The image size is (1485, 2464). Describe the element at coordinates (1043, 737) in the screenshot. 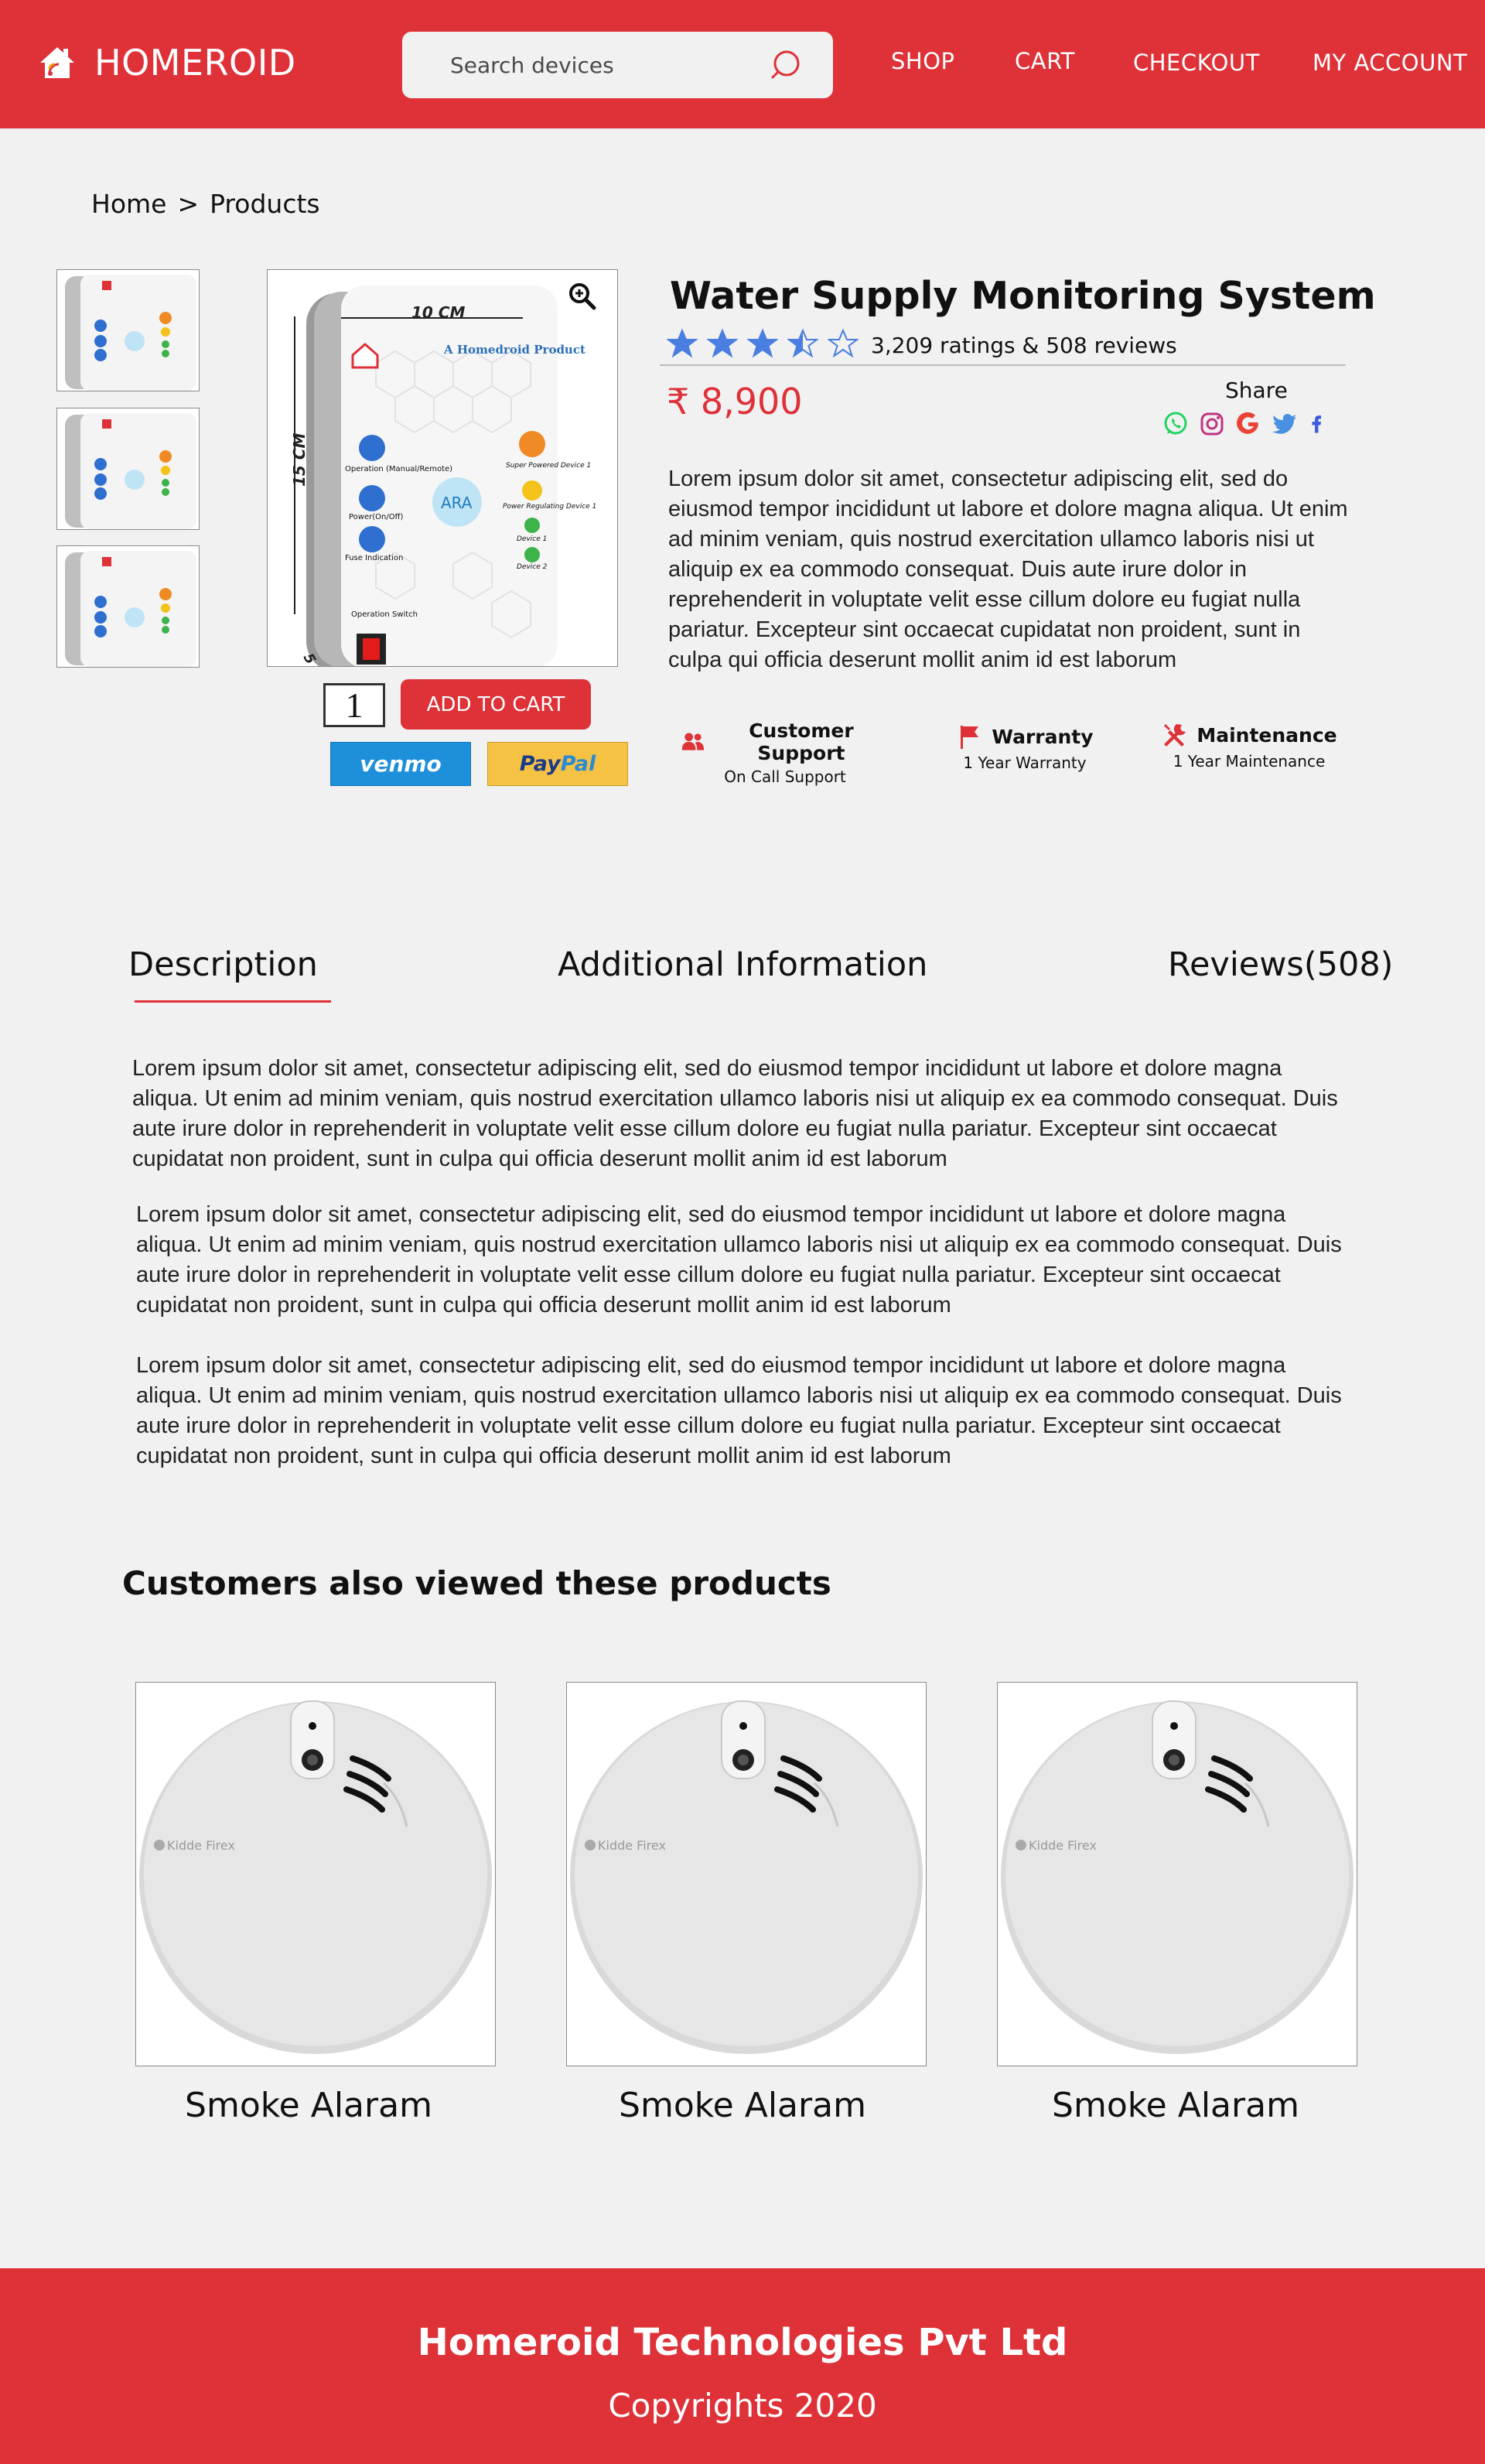

I see `feature-title: Warranty` at that location.